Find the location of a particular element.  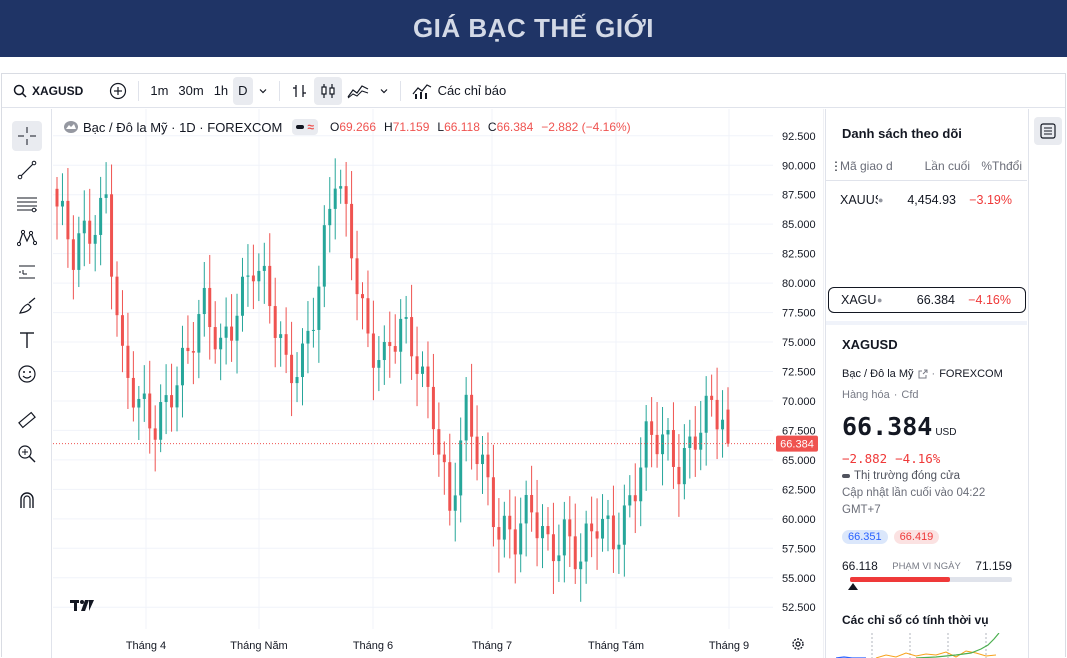

settings-button is located at coordinates (798, 646).